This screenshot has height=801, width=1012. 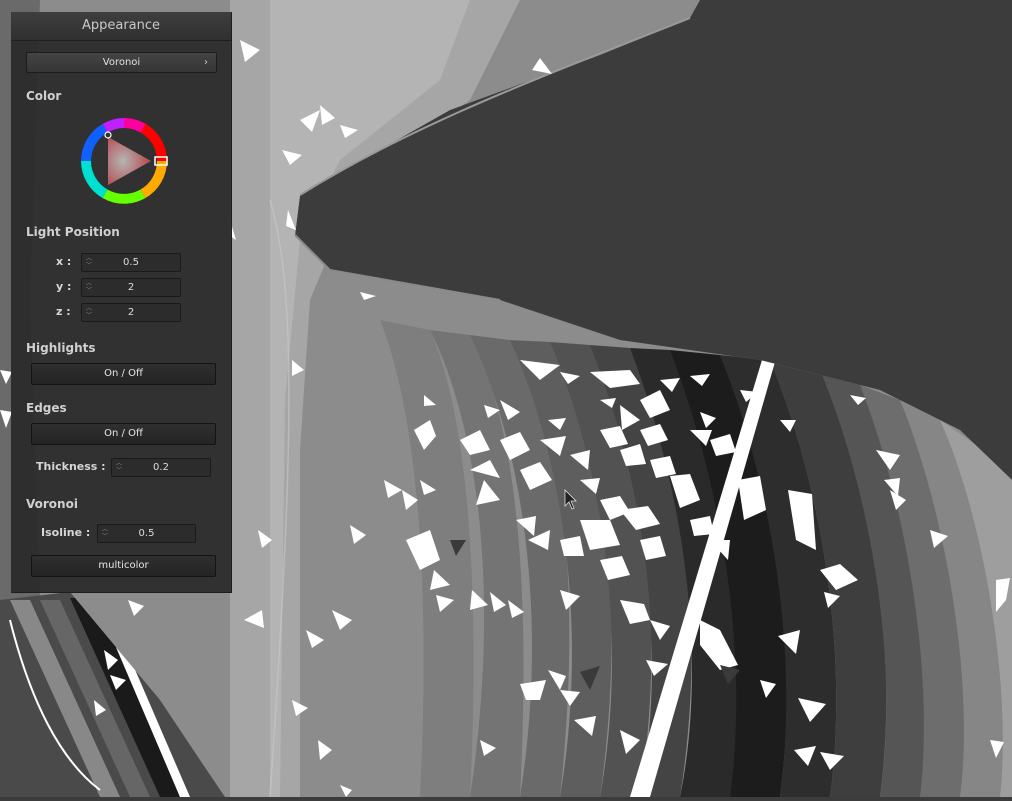 I want to click on light-position-label: Light Position, so click(x=73, y=232).